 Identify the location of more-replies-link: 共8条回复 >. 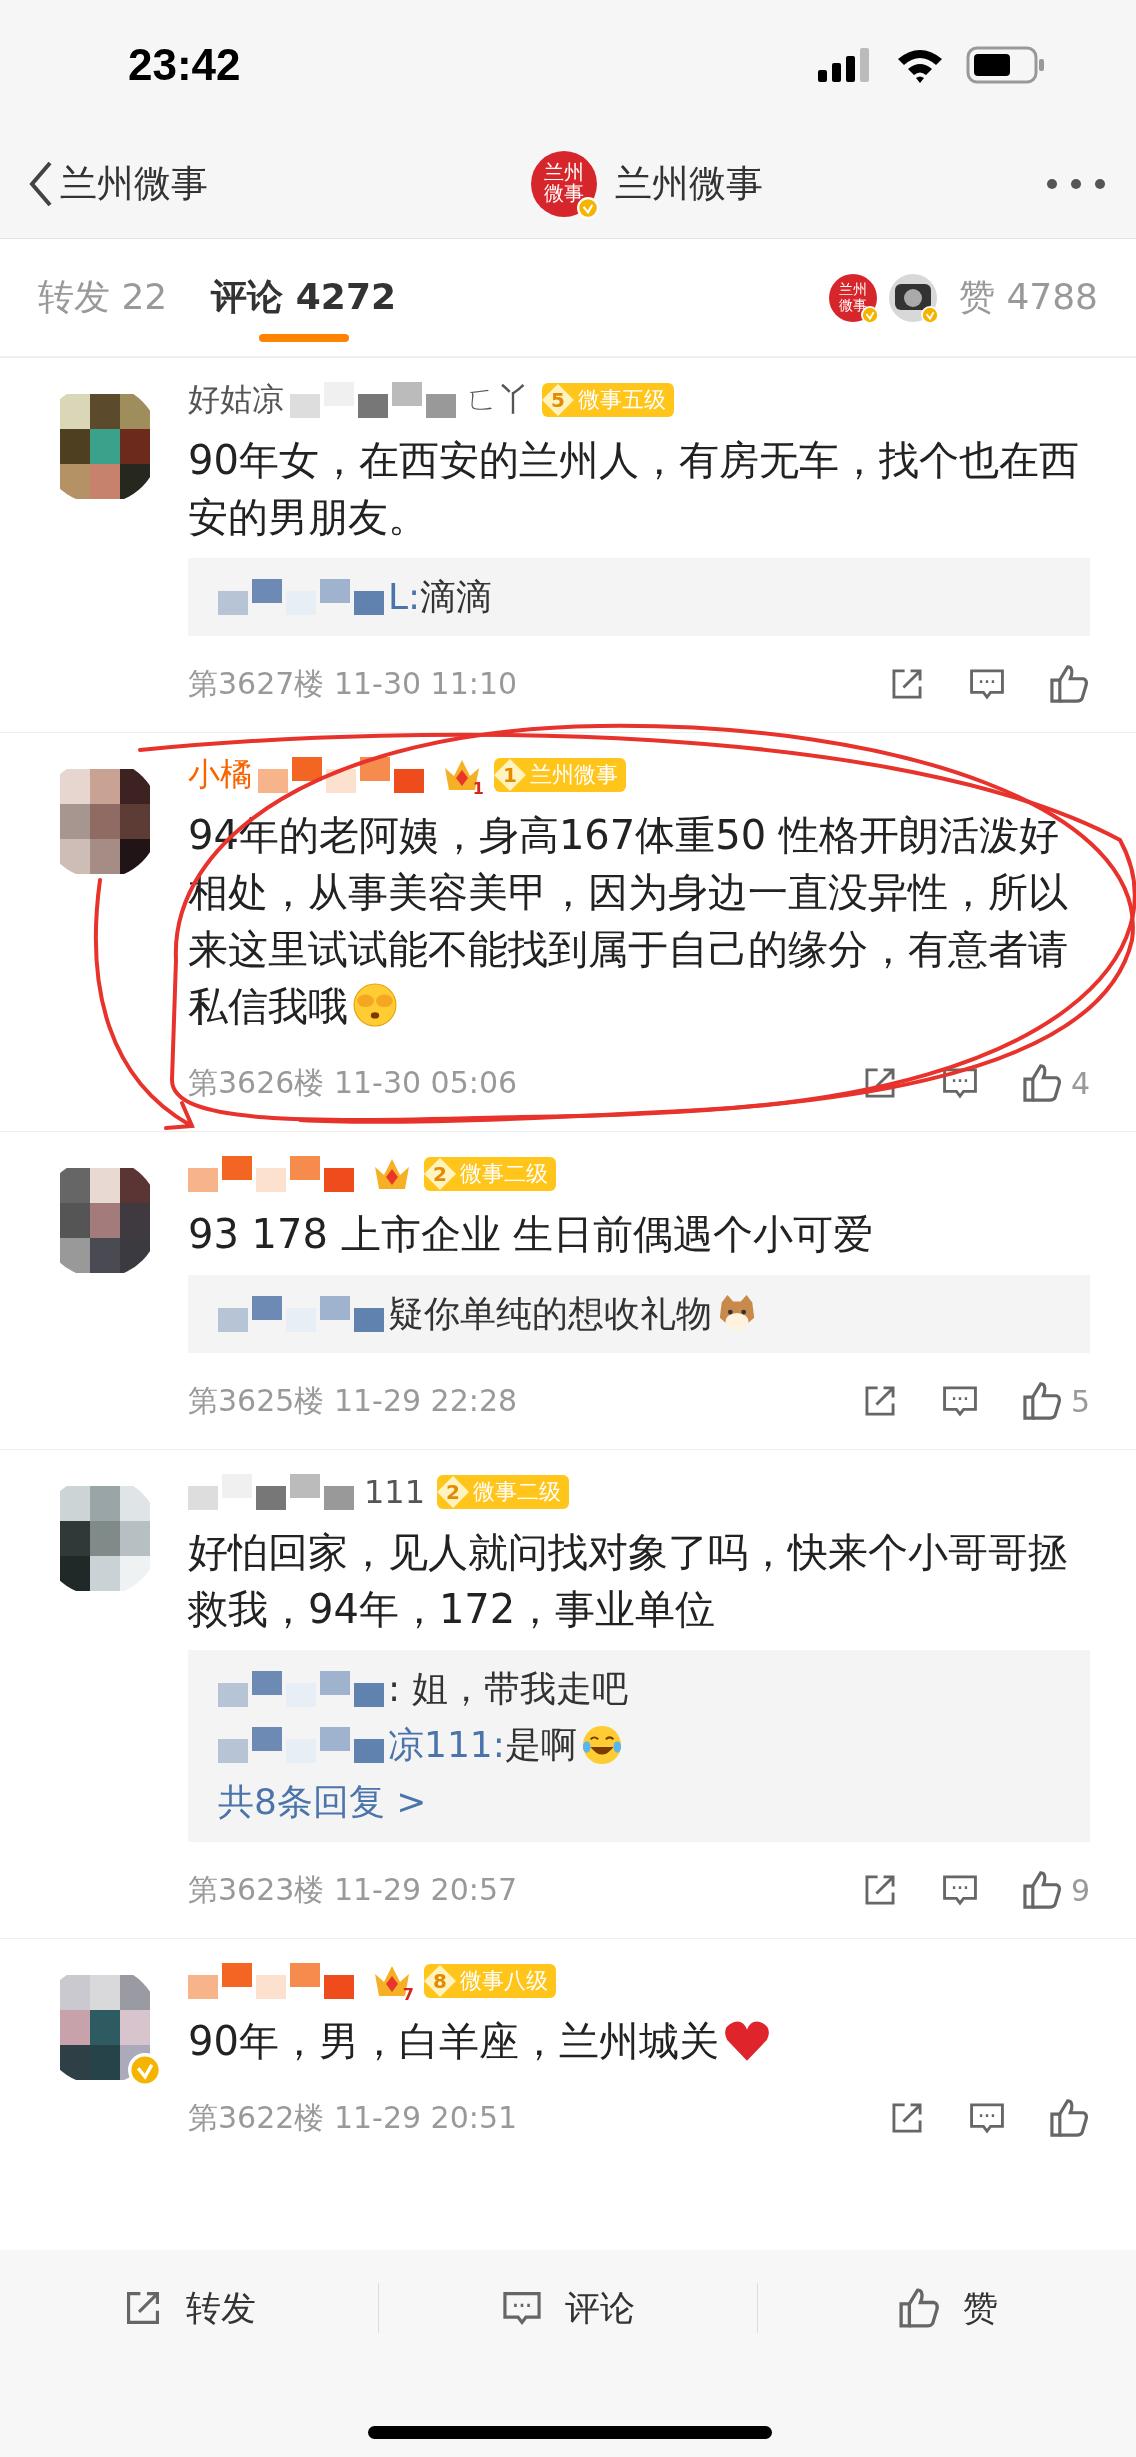
(639, 1802).